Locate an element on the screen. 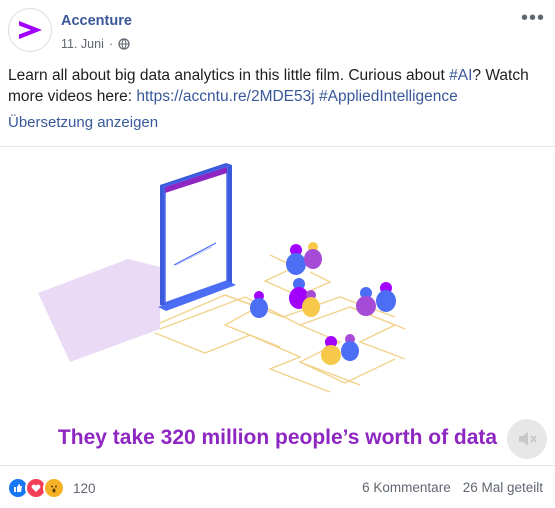 The width and height of the screenshot is (555, 508). accenture-logo-icon is located at coordinates (30, 30).